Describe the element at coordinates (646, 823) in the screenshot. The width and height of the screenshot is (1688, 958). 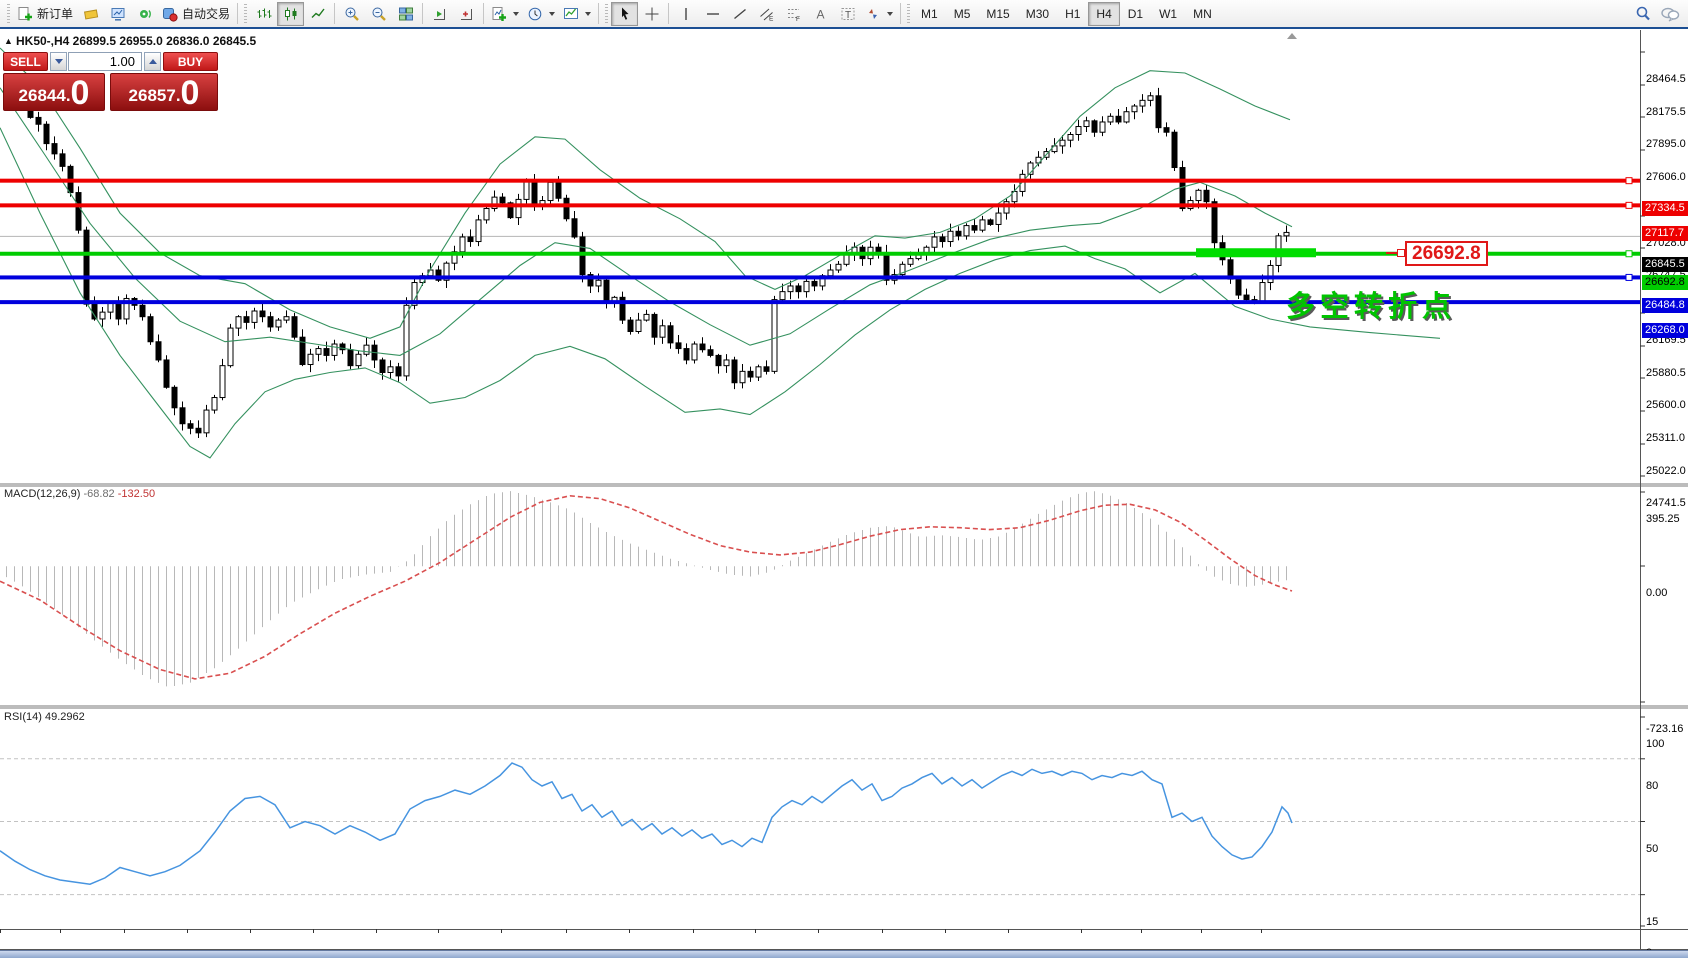
I see `rsi-line` at that location.